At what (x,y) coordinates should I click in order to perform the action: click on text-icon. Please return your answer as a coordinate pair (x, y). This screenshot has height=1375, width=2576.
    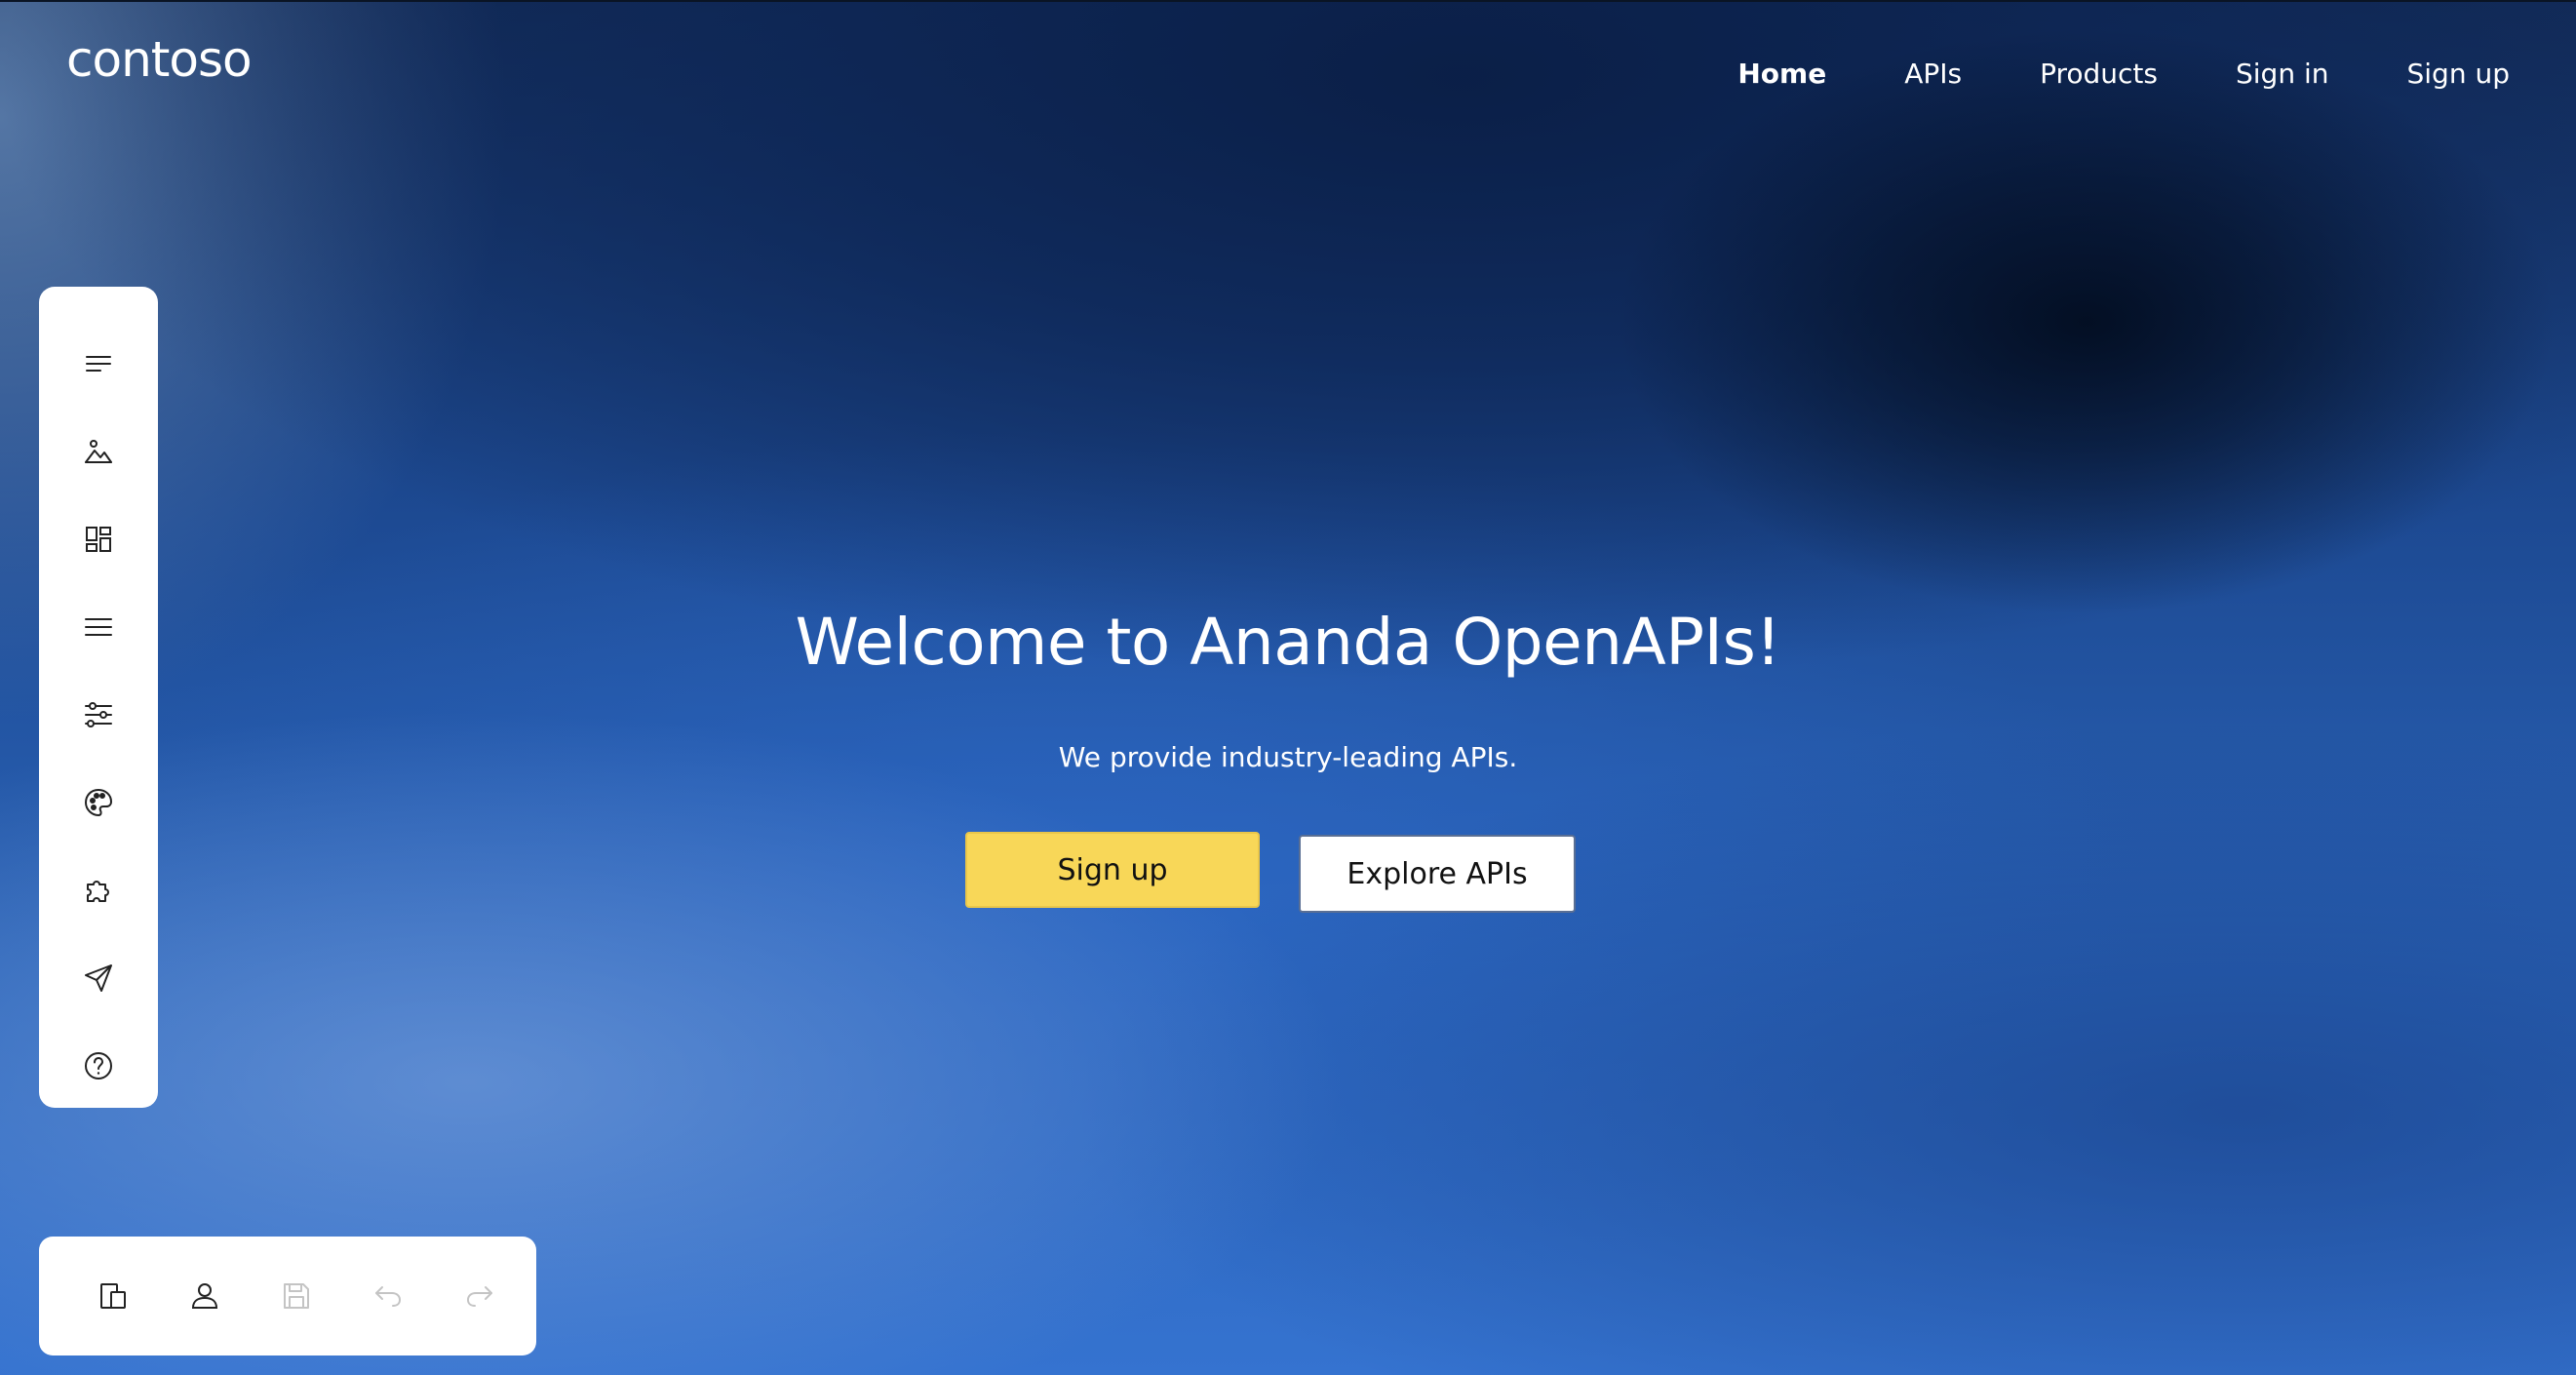
    Looking at the image, I should click on (98, 364).